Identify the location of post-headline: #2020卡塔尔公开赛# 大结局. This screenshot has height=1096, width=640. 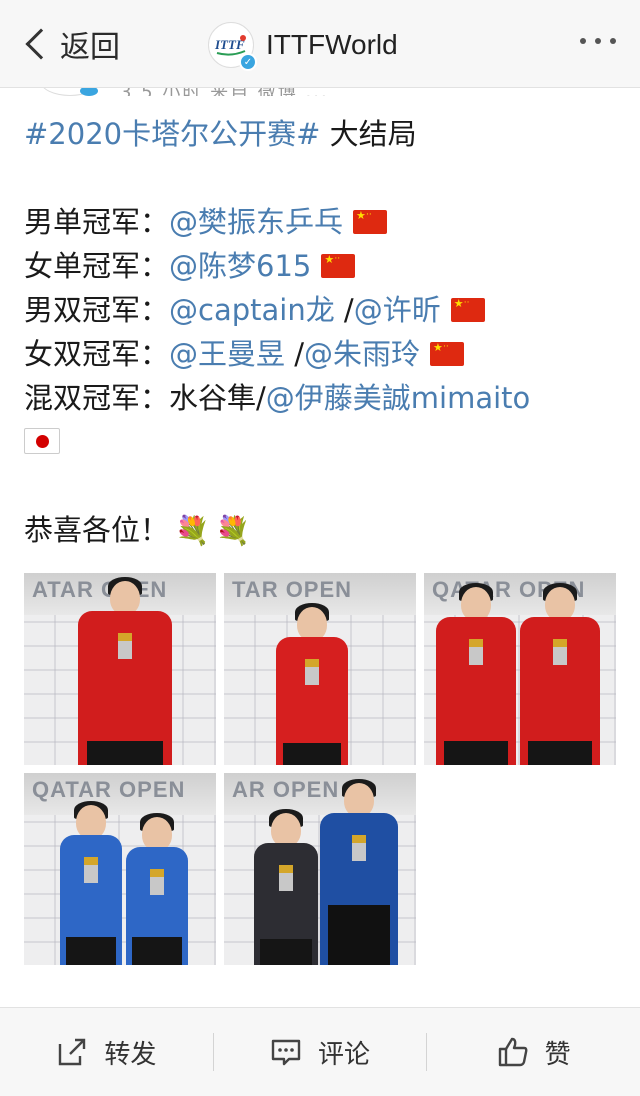
(324, 134).